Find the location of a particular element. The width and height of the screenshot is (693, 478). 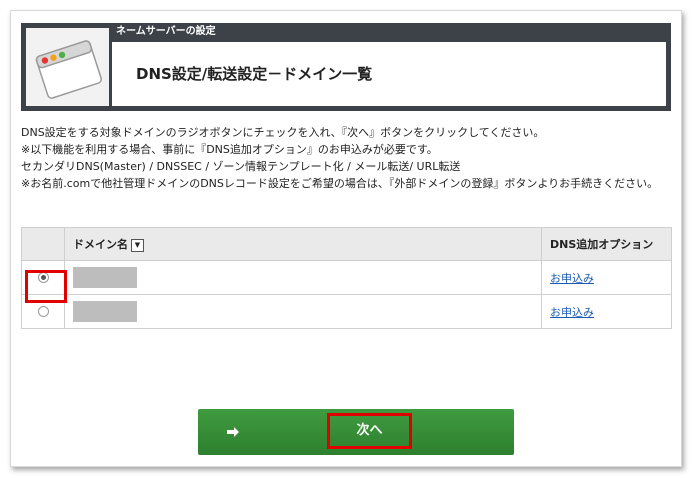

header-domain-name: ドメイン名 ▼ is located at coordinates (303, 244).